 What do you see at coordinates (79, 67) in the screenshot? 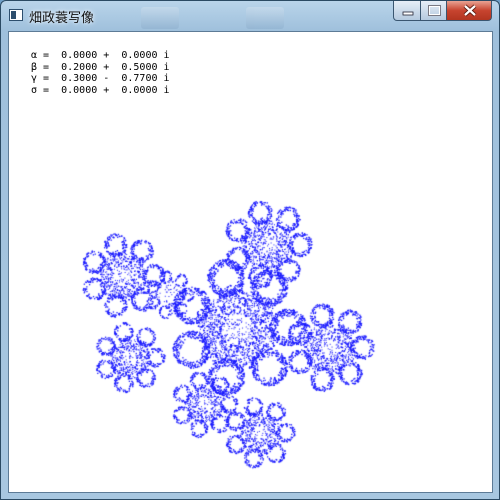
I see `param-real: 0.2000` at bounding box center [79, 67].